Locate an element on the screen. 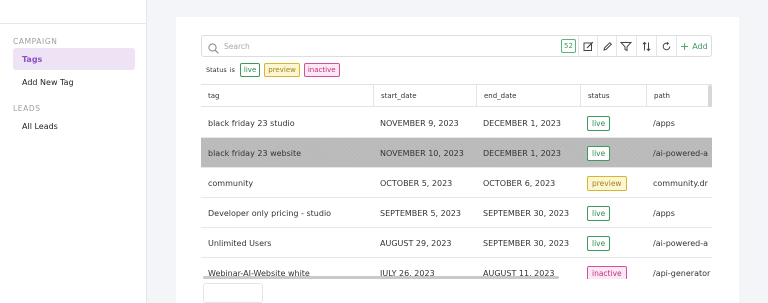 This screenshot has width=768, height=303. filter-chip-live: live is located at coordinates (250, 70).